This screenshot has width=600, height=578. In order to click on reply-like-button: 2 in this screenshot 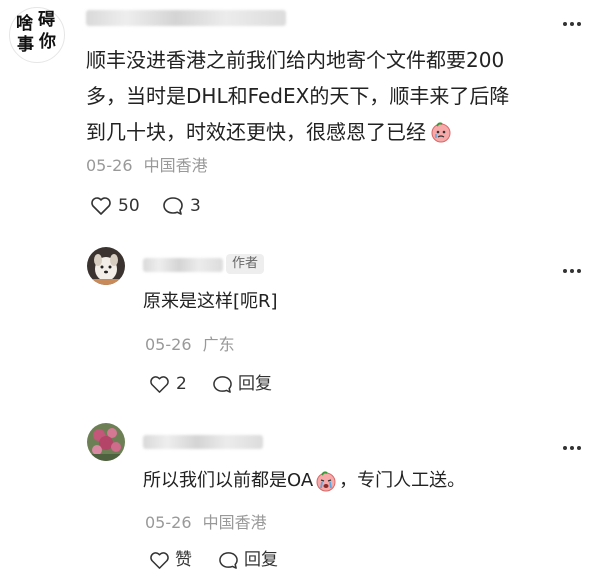, I will do `click(168, 384)`.